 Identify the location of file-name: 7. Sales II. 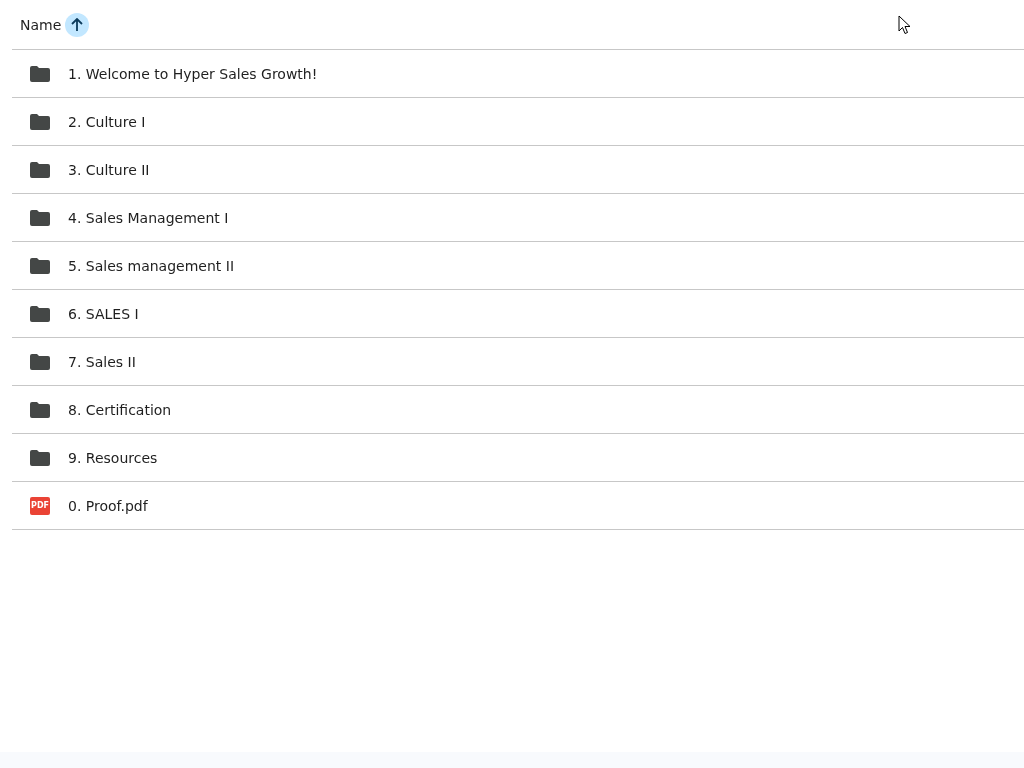
(102, 361).